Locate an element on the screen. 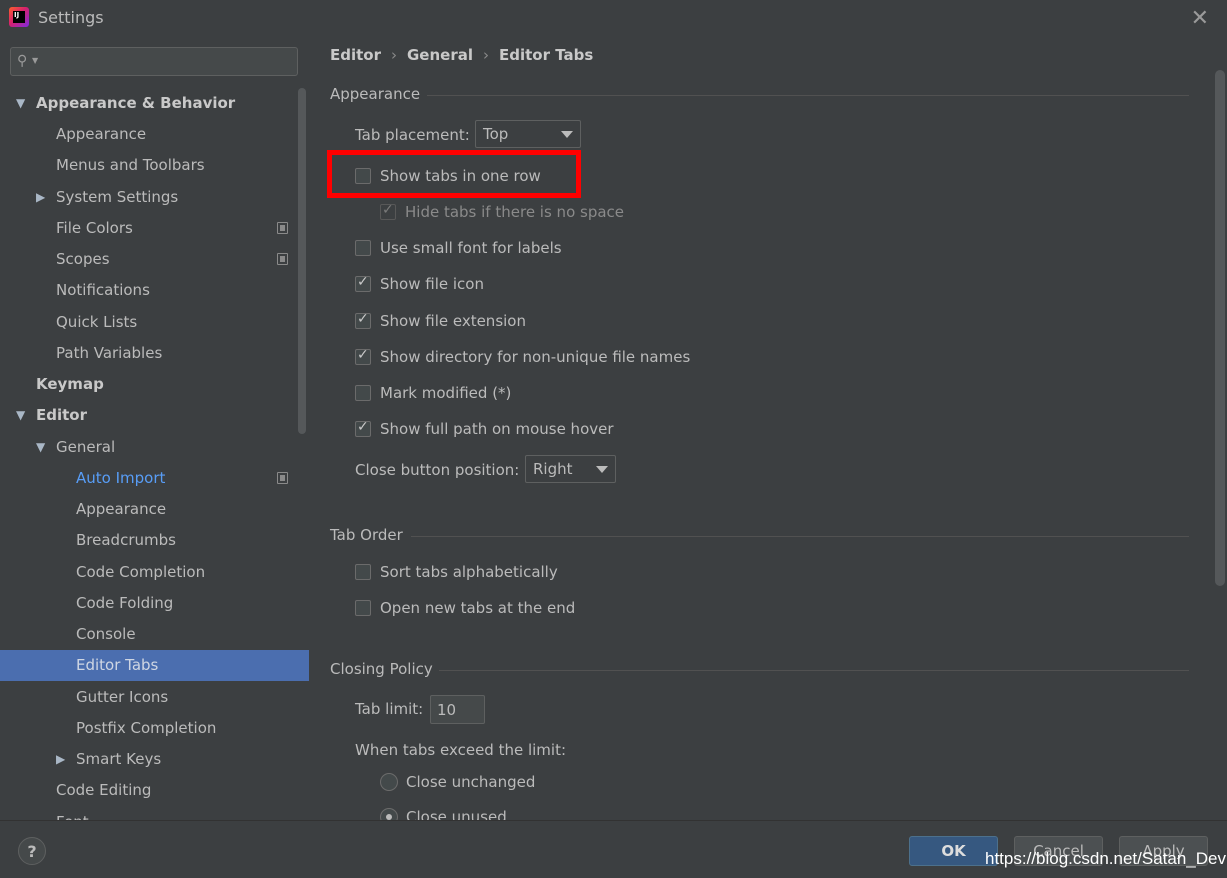  open-at-end-checkbox is located at coordinates (363, 608).